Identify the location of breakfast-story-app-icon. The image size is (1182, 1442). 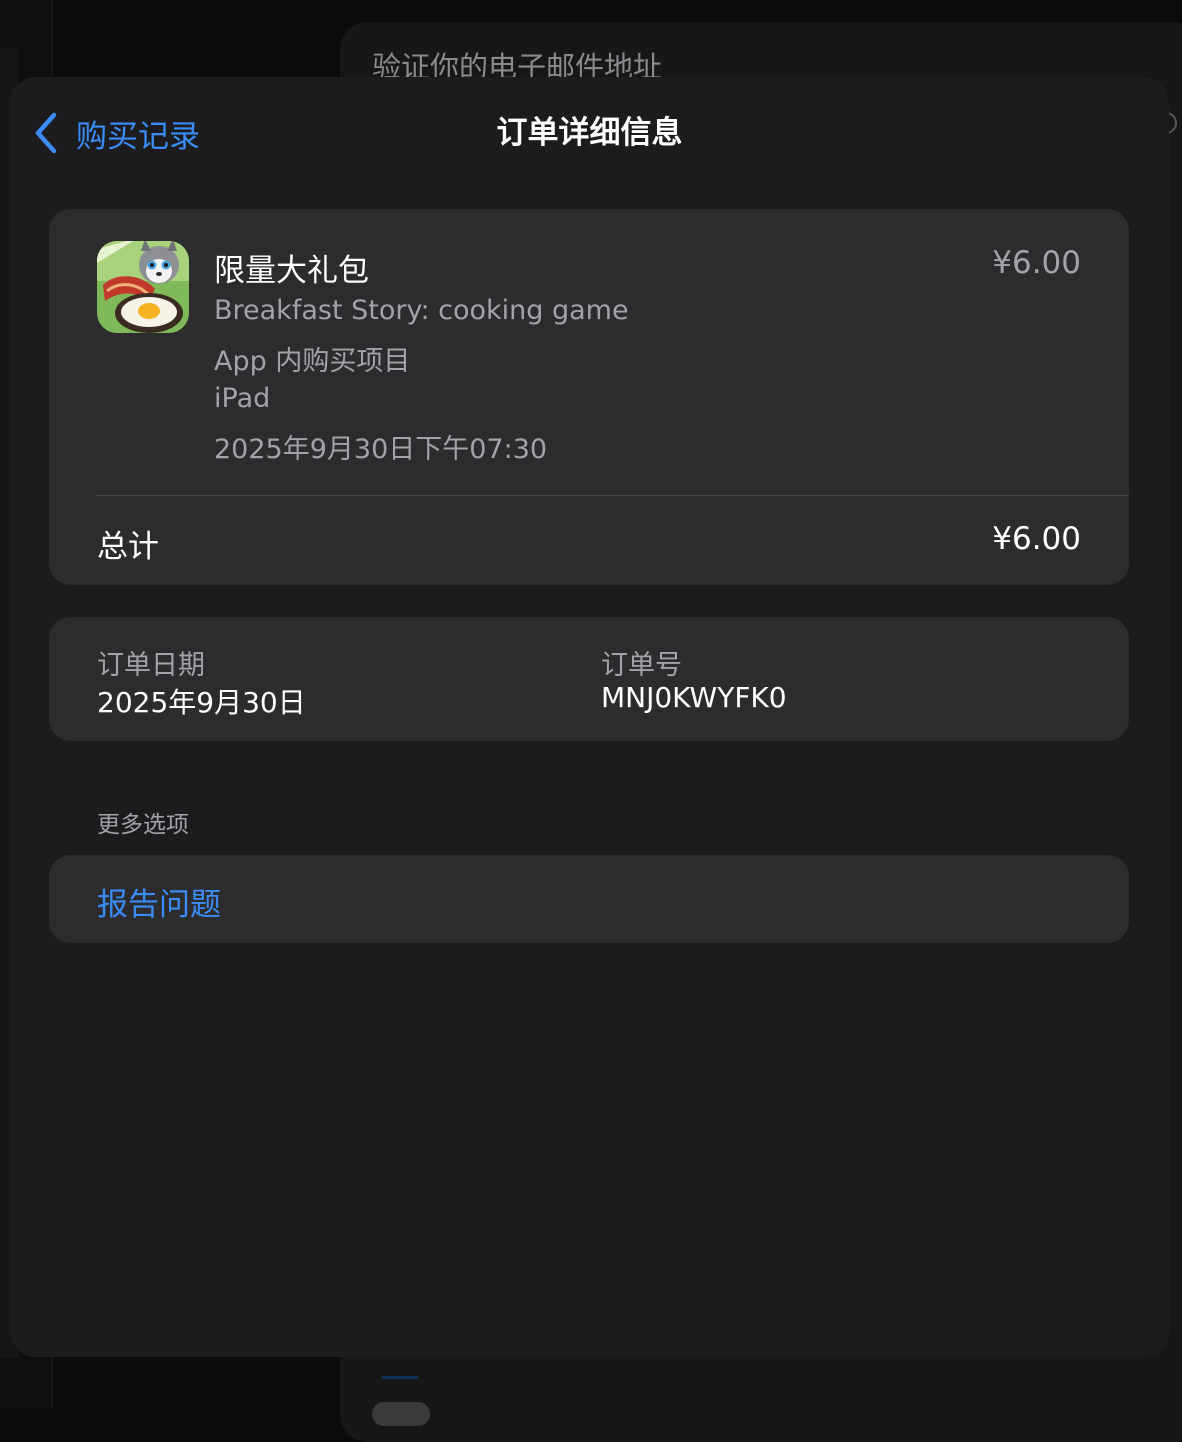
(143, 287).